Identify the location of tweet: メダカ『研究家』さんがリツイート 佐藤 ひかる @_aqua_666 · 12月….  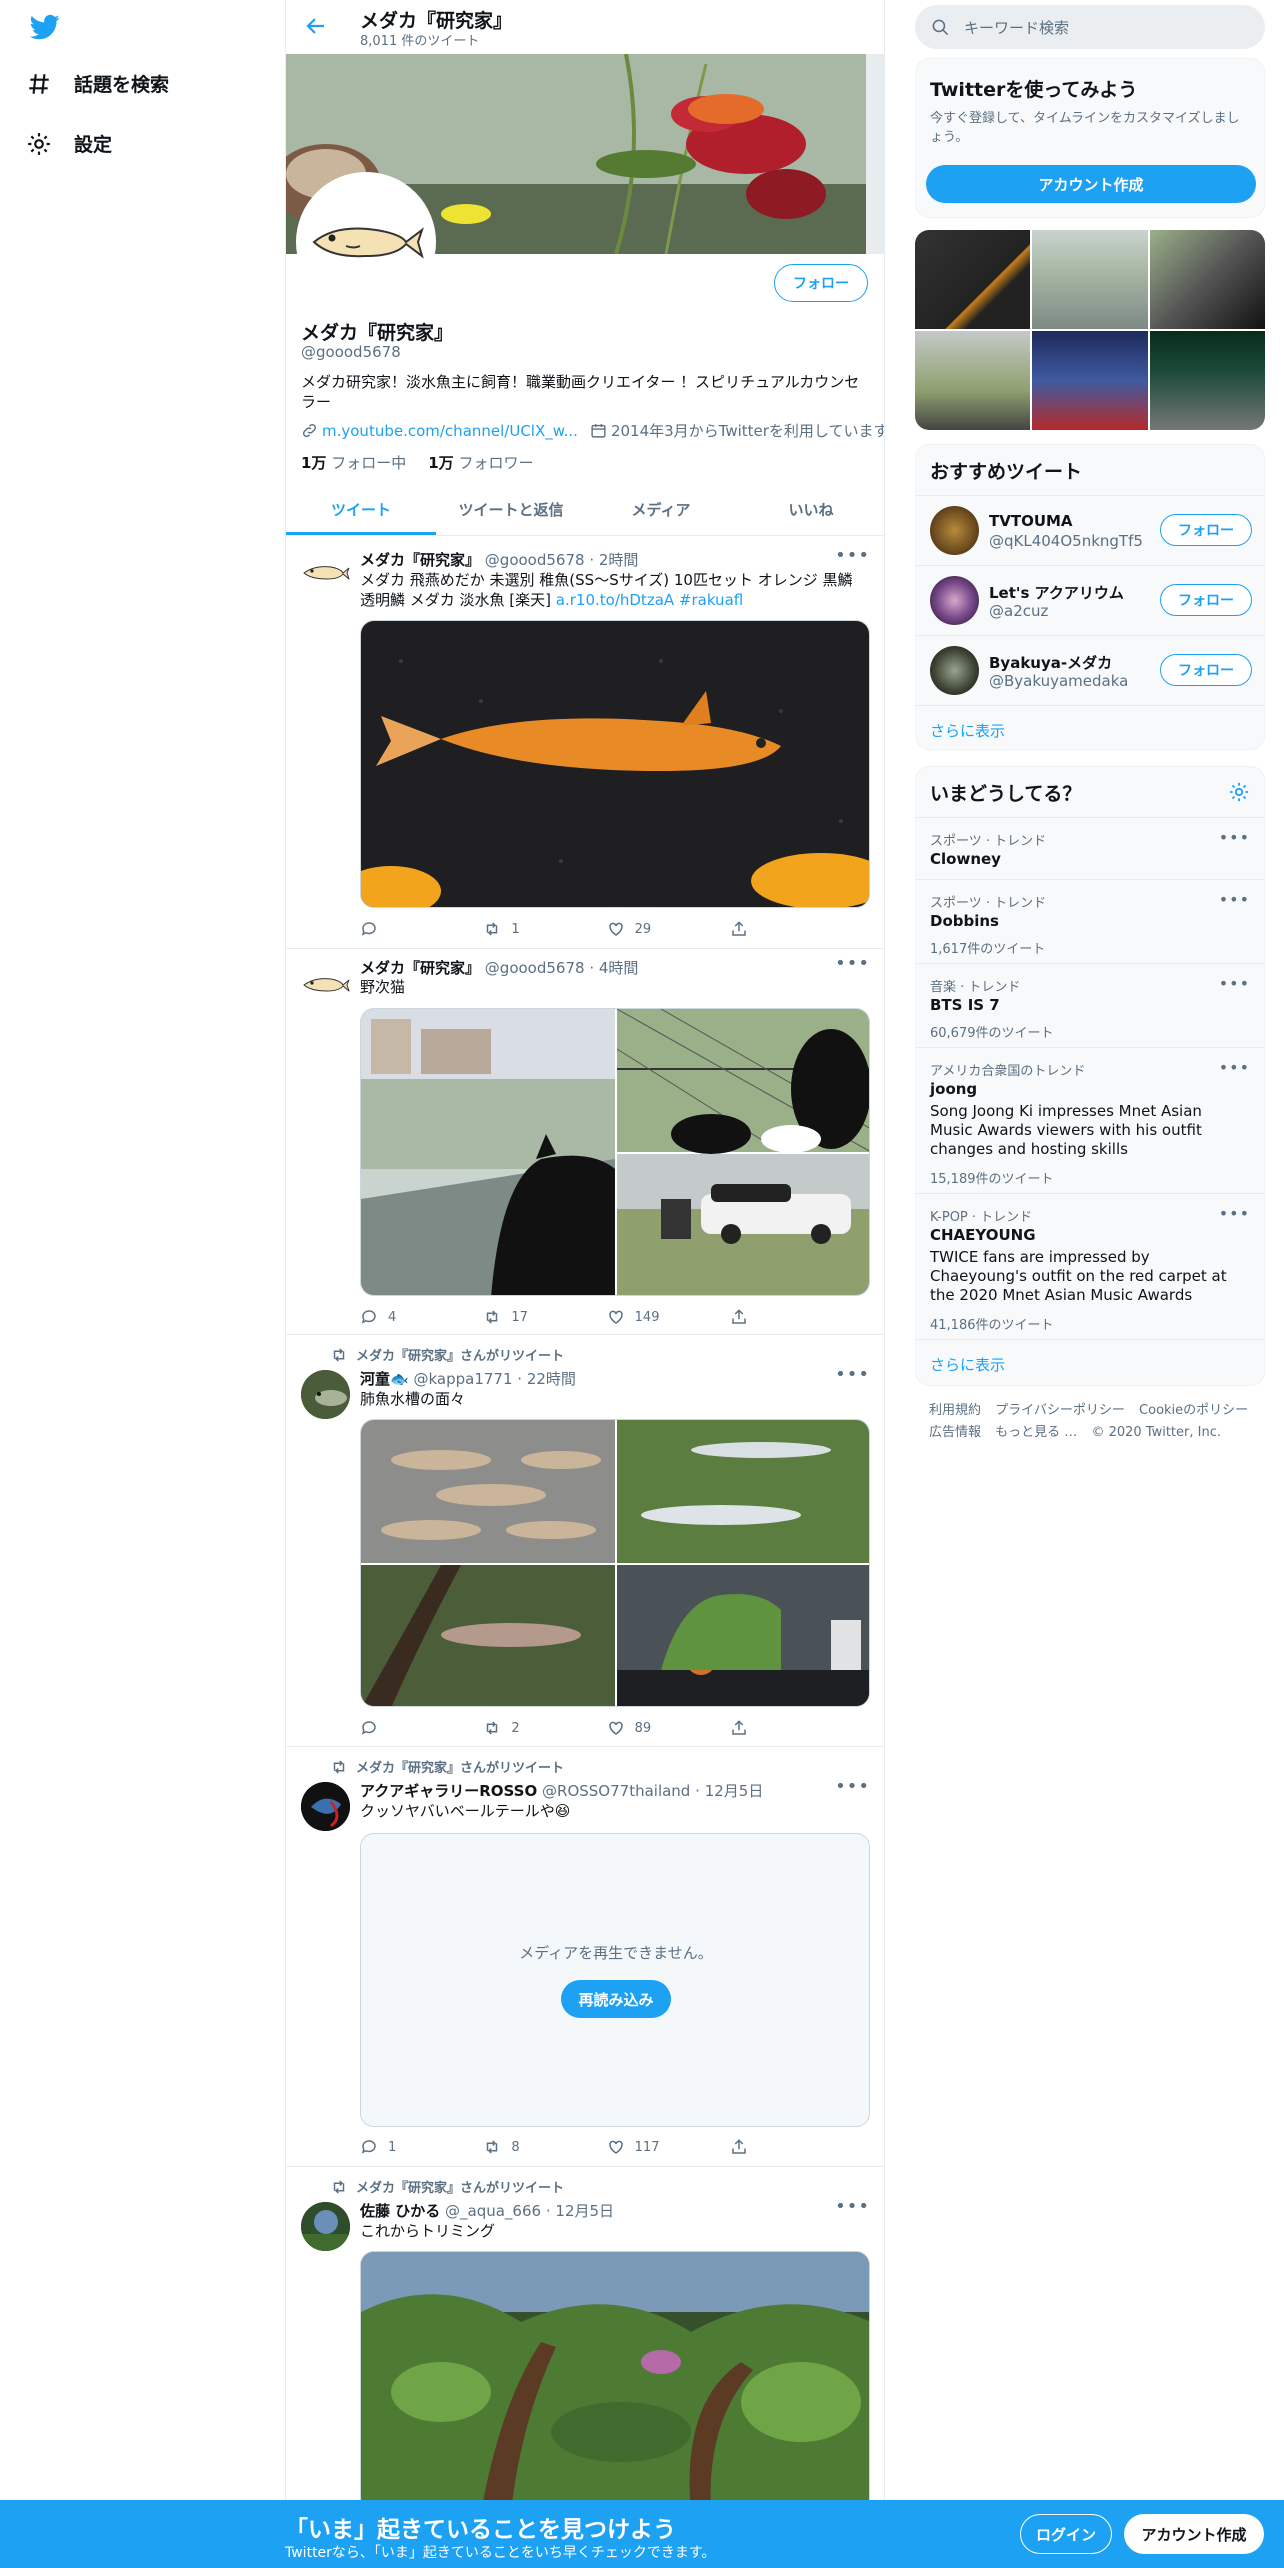
(585, 2333).